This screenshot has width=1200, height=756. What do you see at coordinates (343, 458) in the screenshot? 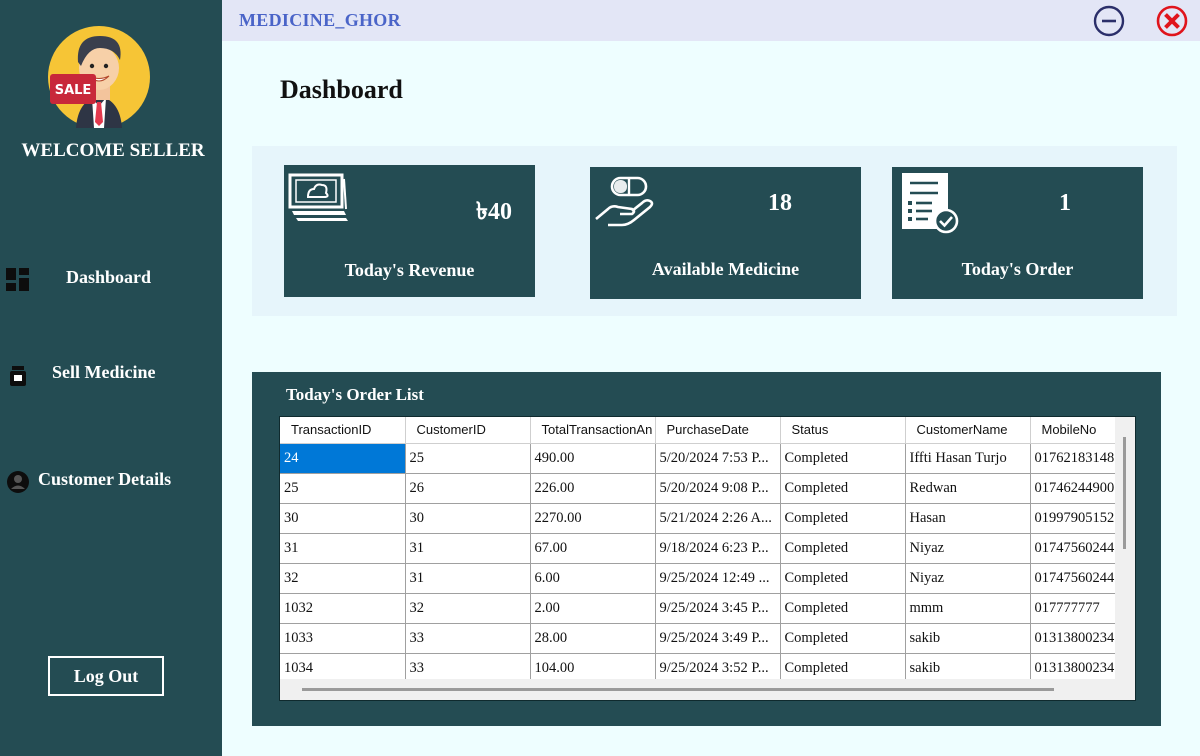
I see `table-cell: 24` at bounding box center [343, 458].